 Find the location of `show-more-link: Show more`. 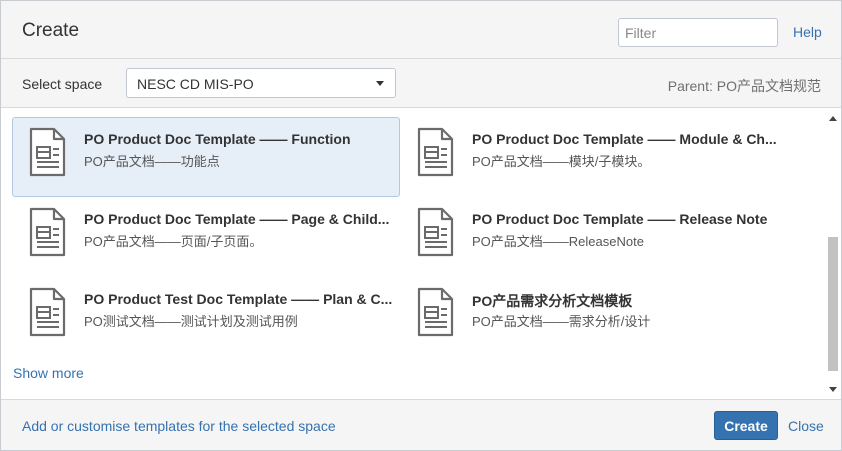

show-more-link: Show more is located at coordinates (48, 373).